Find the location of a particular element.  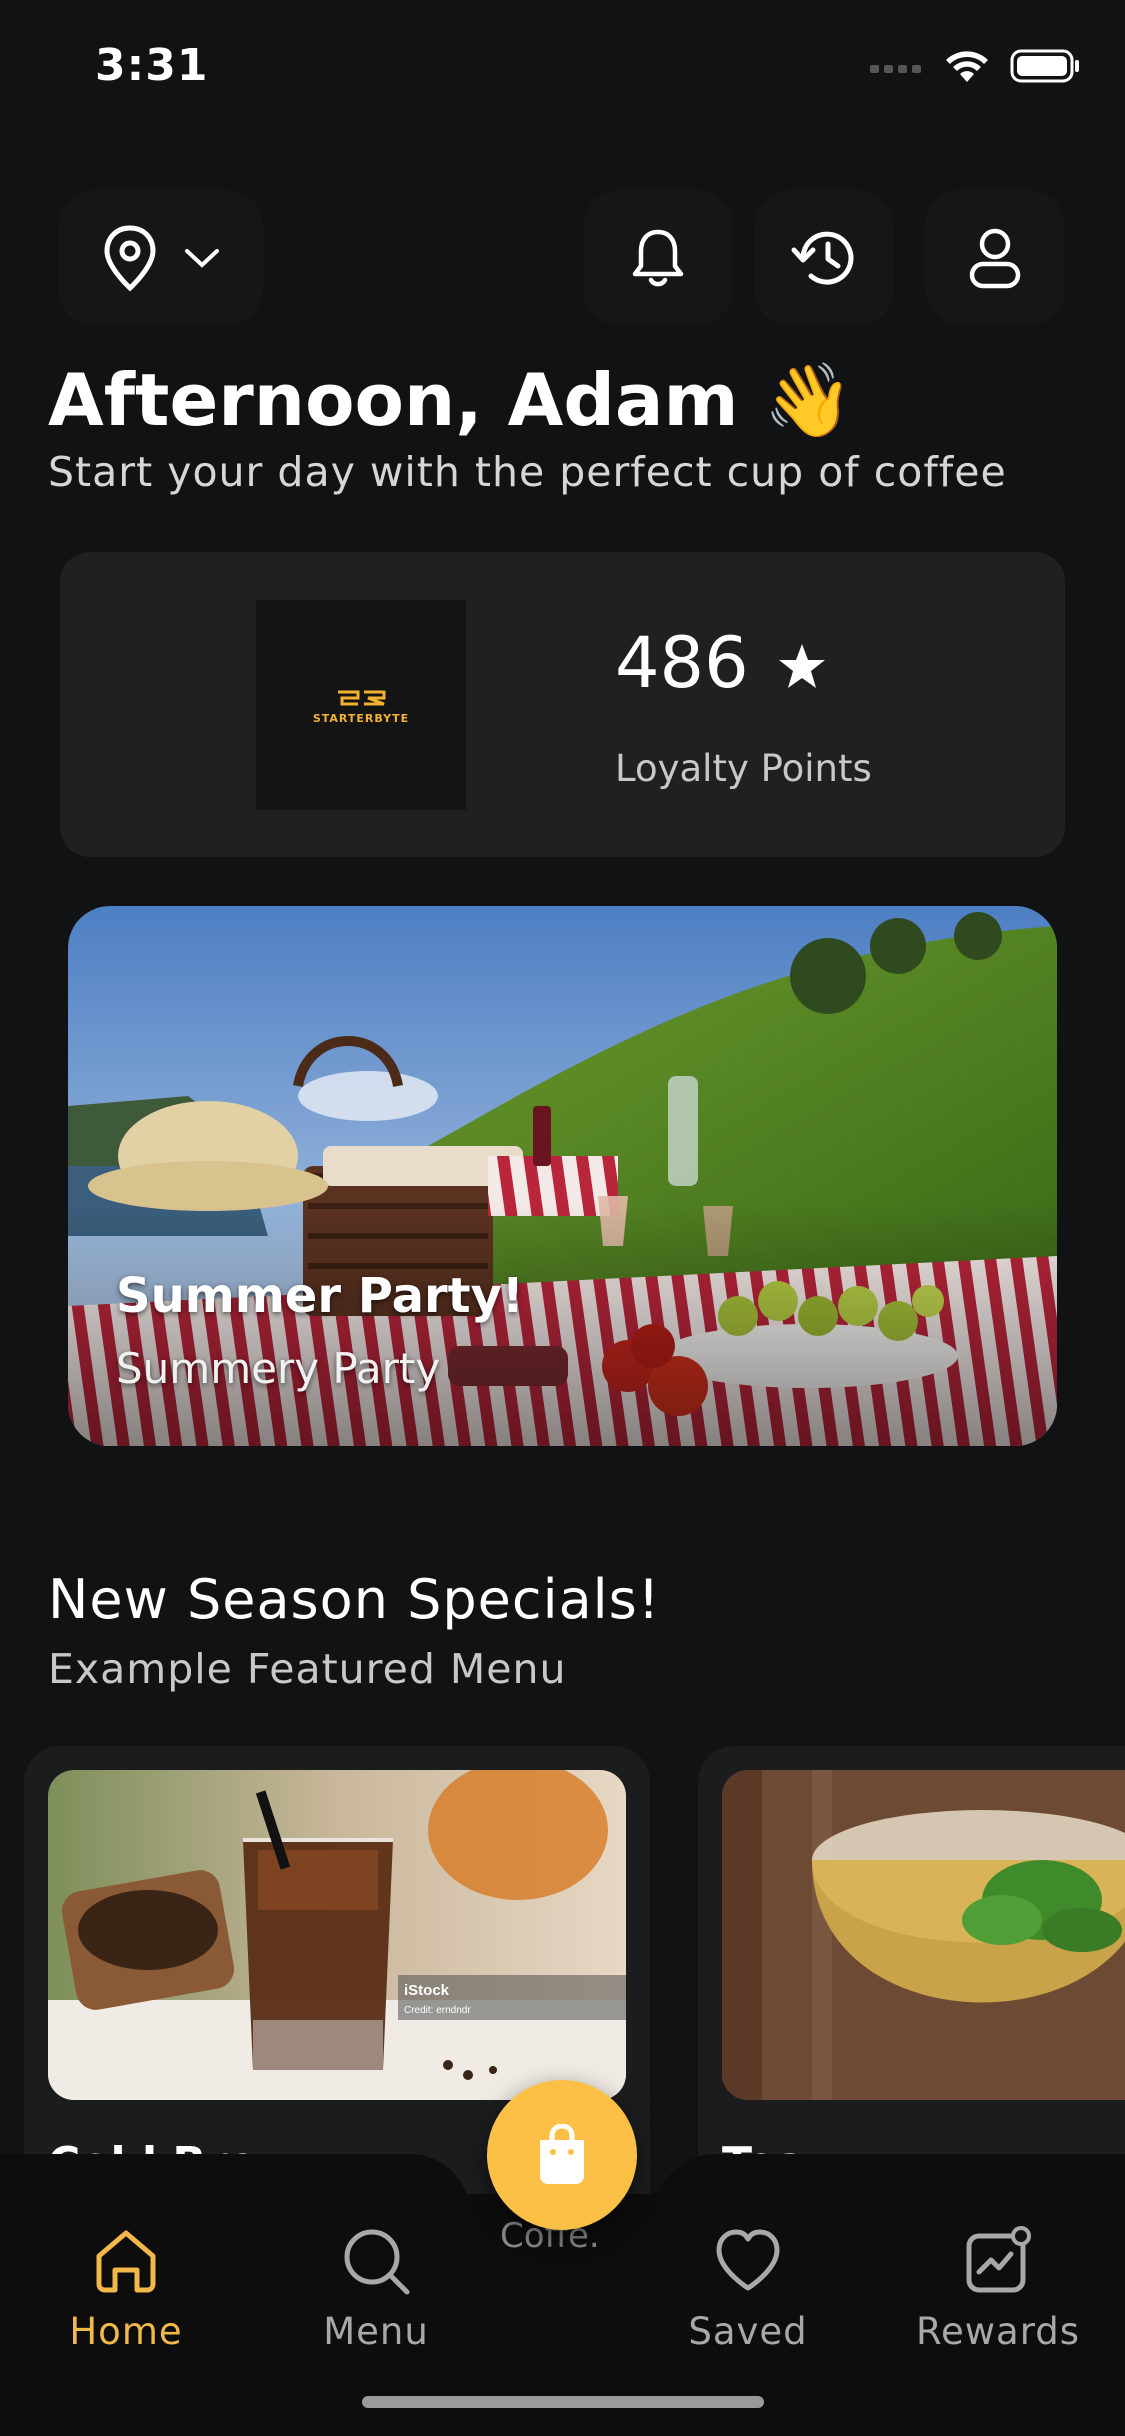

user-icon is located at coordinates (995, 258).